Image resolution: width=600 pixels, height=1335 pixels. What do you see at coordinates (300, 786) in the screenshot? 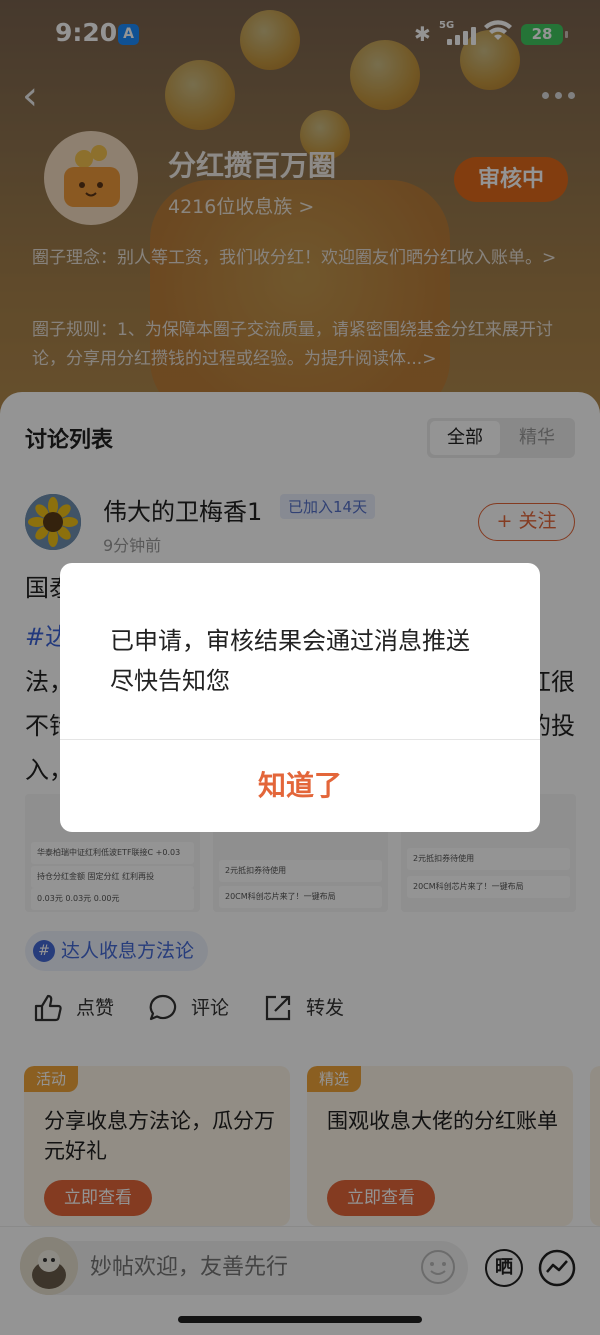
I see `dialog-confirm-button: 知道了` at bounding box center [300, 786].